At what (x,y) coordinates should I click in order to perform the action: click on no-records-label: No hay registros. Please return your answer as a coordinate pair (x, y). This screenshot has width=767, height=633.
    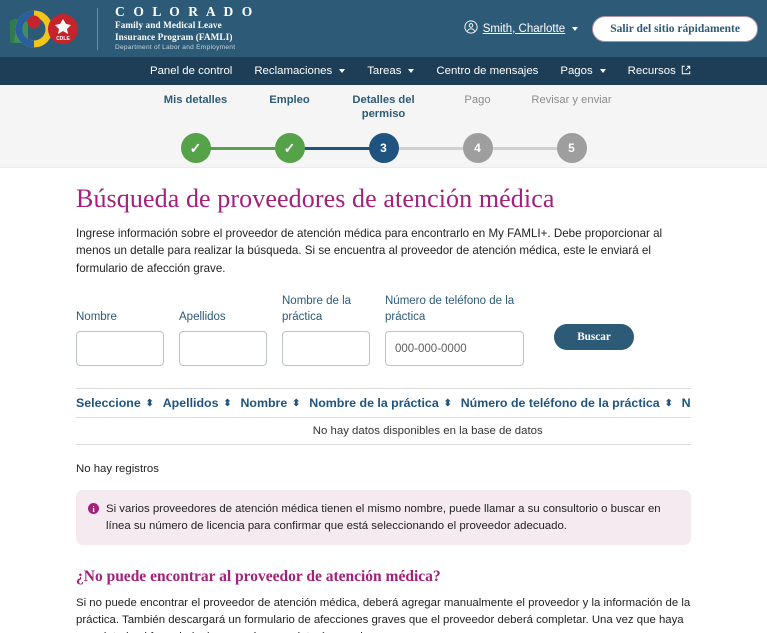
    Looking at the image, I should click on (117, 469).